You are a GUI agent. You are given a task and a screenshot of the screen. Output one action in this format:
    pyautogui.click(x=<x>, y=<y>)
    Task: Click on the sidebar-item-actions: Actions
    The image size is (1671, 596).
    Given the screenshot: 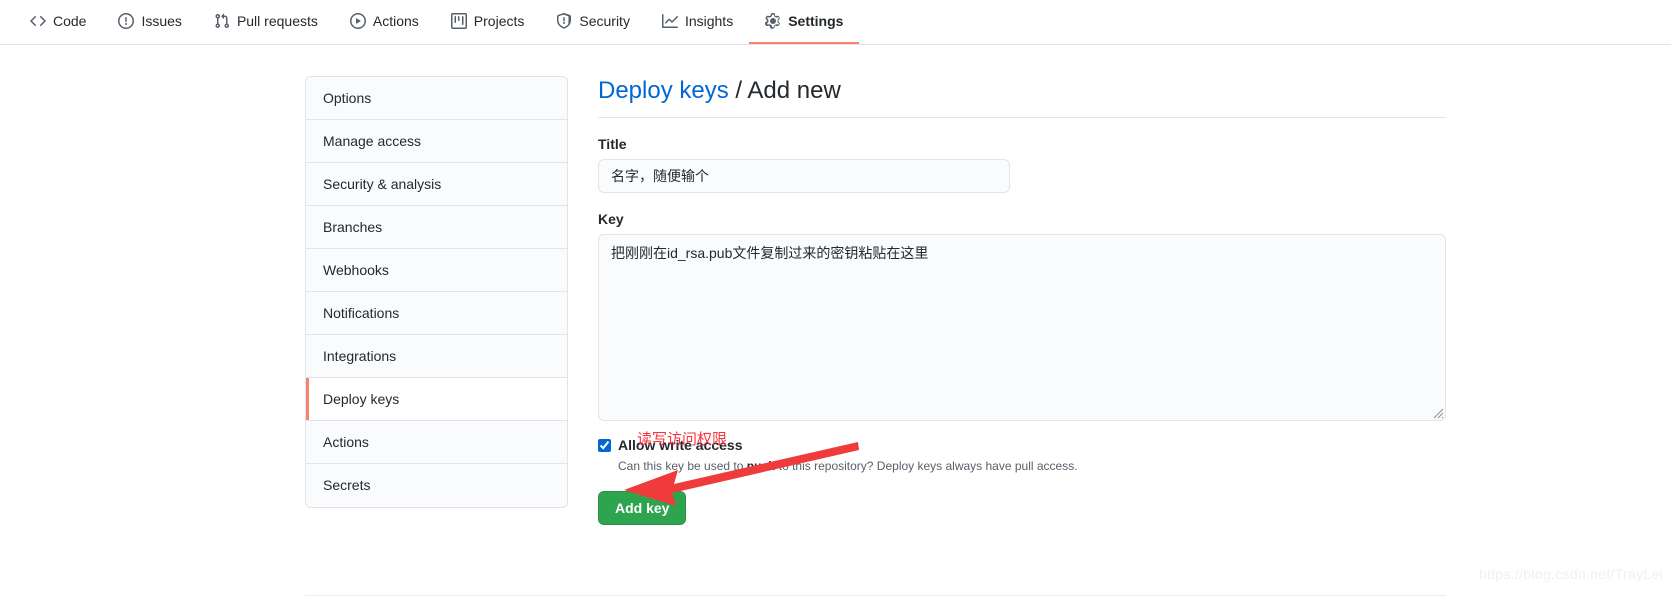 What is the action you would take?
    pyautogui.click(x=436, y=442)
    